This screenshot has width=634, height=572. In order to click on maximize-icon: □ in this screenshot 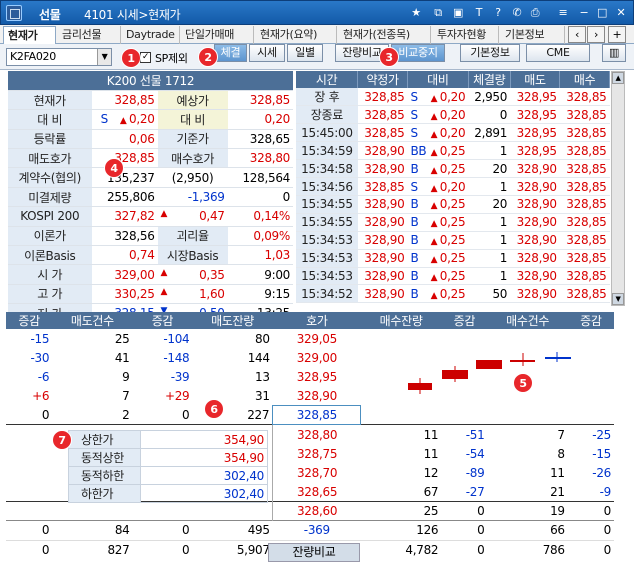, I will do `click(602, 12)`.